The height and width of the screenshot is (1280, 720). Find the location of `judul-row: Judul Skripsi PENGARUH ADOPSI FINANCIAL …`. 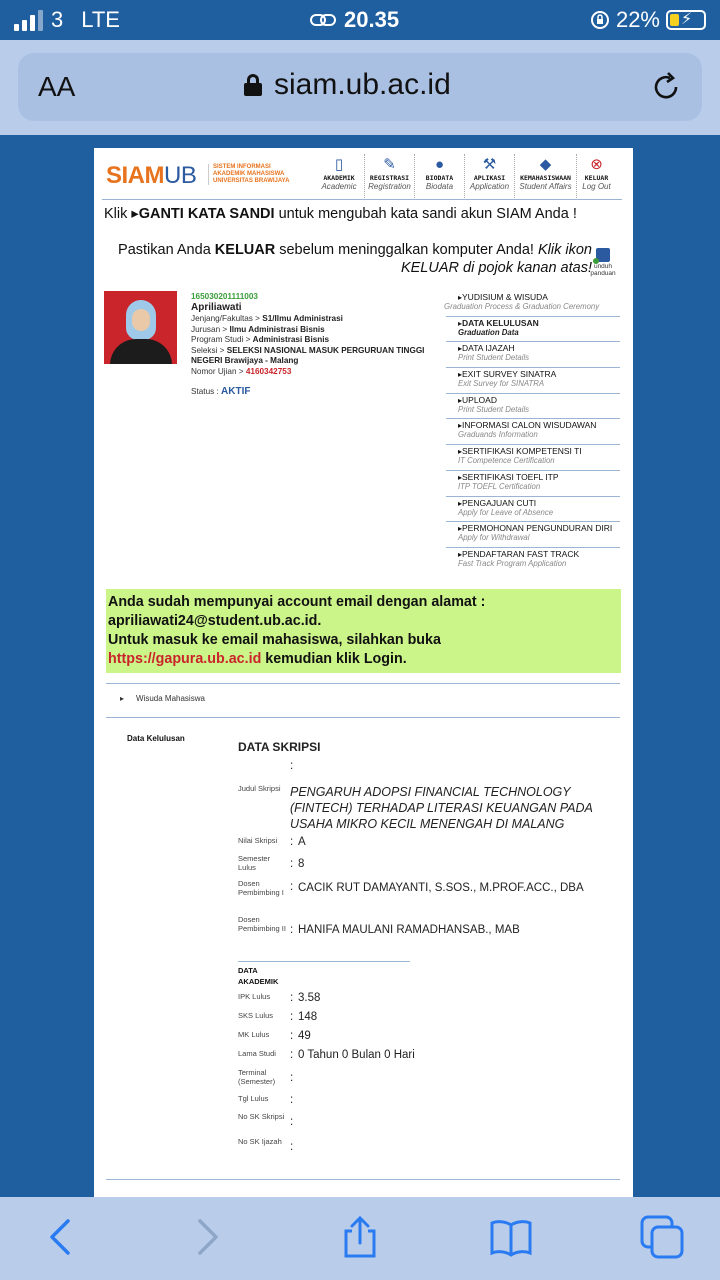

judul-row: Judul Skripsi PENGARUH ADOPSI FINANCIAL … is located at coordinates (429, 808).